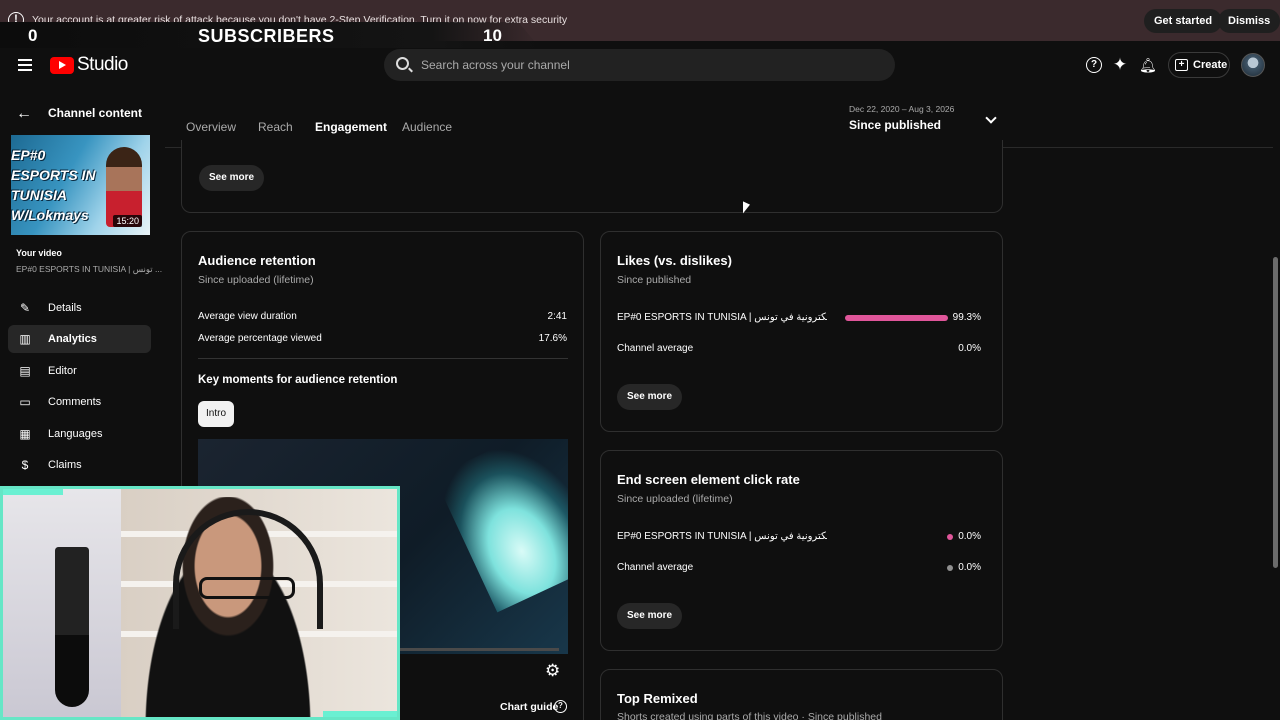 The height and width of the screenshot is (720, 1280). Describe the element at coordinates (65, 308) in the screenshot. I see `sidebar-item-label: Details` at that location.